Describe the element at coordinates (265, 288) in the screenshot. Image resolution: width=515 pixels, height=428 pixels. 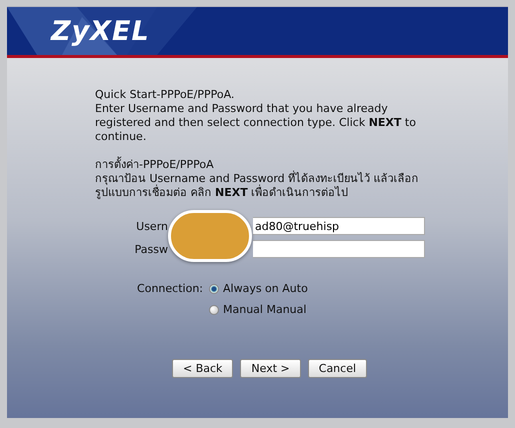
I see `radio-label: Always on Auto` at that location.